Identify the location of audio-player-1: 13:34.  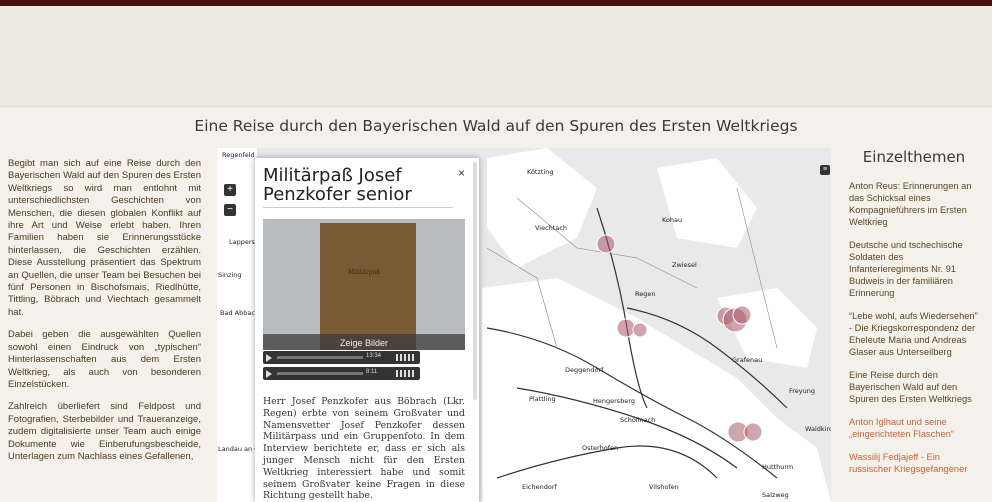
(341, 357).